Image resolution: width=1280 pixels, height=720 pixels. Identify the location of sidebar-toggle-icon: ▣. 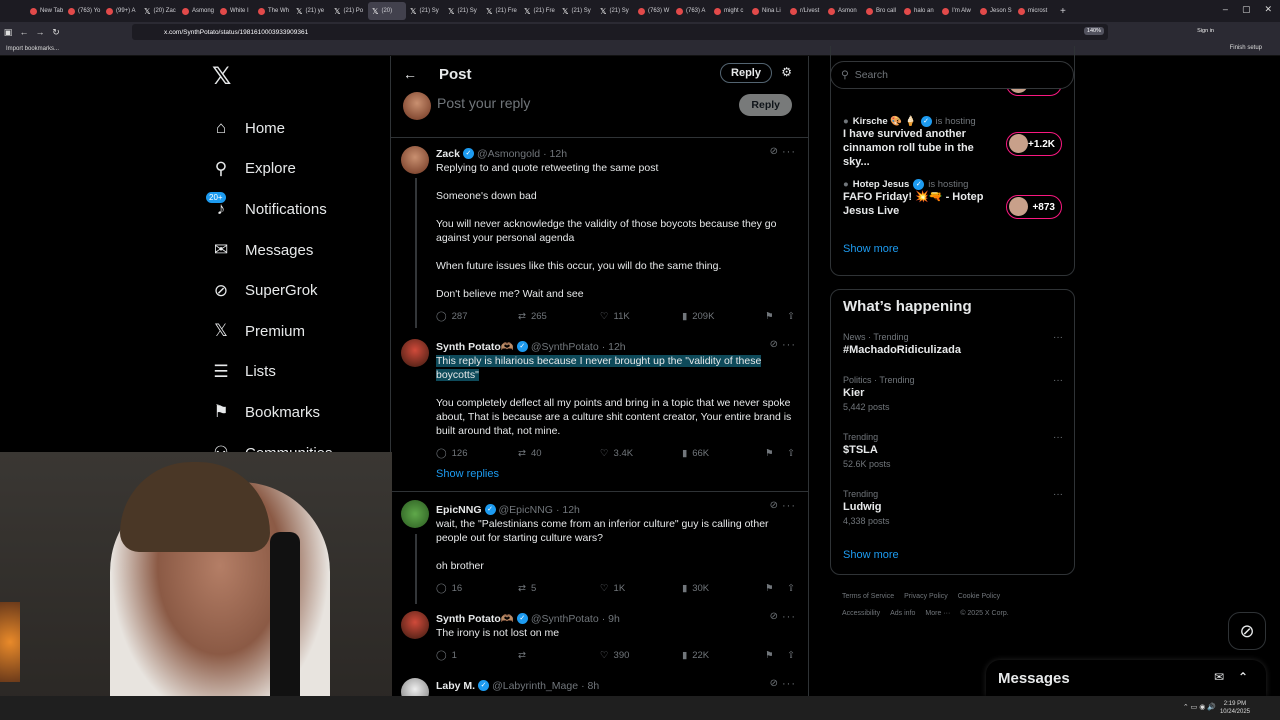
(8, 32).